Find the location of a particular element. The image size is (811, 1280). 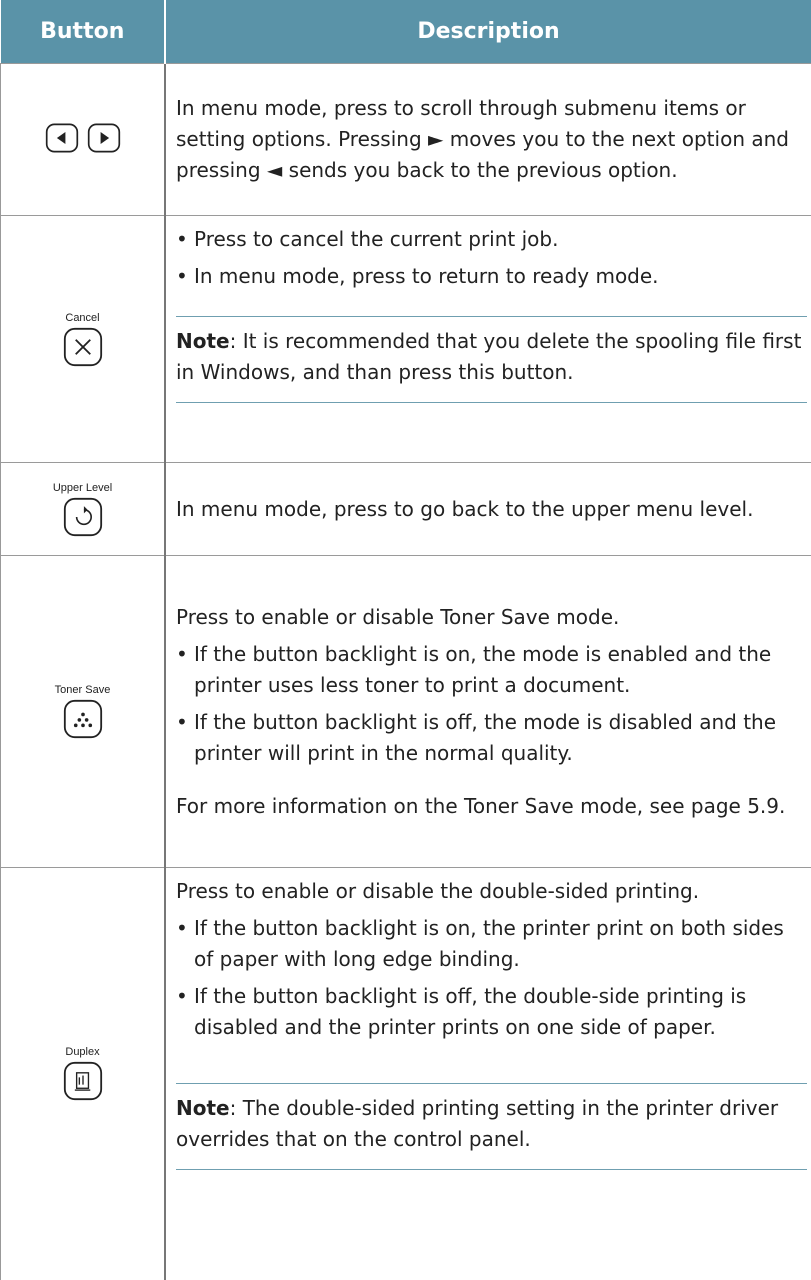

duplex-caption: Duplex is located at coordinates (82, 1052).